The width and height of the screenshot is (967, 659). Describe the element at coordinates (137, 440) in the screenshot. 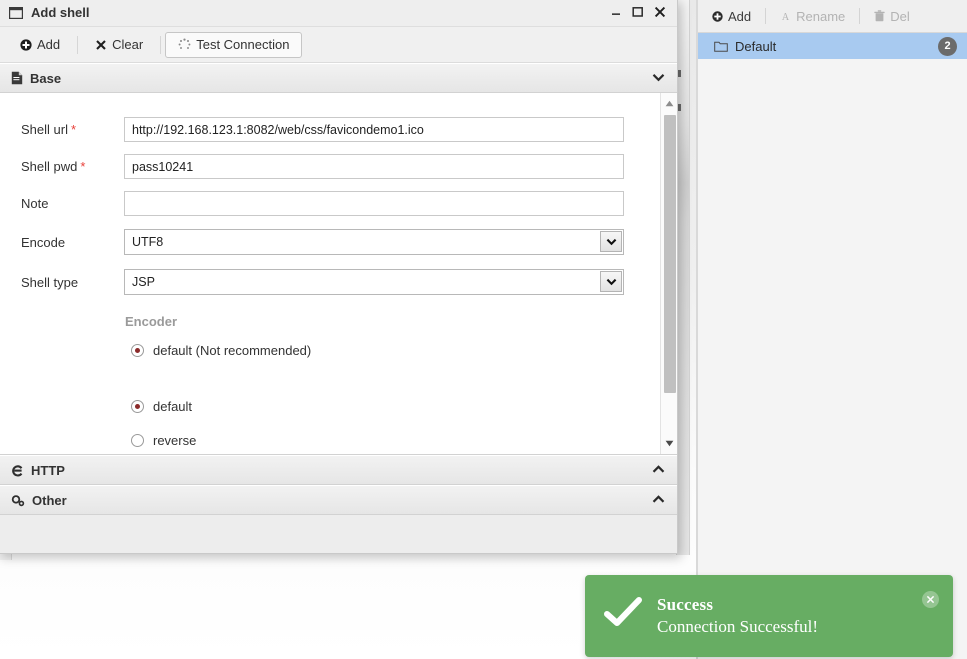

I see `radio-decoder-reverse` at that location.